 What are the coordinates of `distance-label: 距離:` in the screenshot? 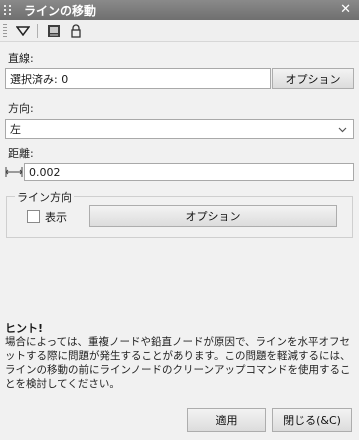 It's located at (21, 153).